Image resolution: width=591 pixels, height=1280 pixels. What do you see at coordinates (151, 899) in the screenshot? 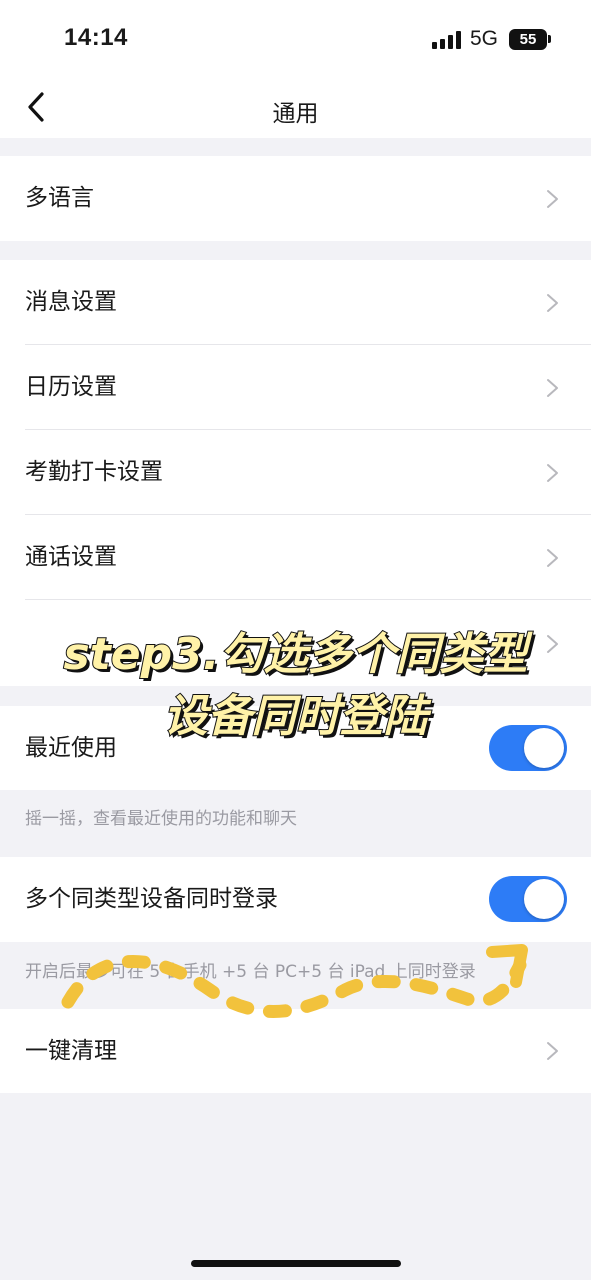
I see `row-label: 多个同类型设备同时登录` at bounding box center [151, 899].